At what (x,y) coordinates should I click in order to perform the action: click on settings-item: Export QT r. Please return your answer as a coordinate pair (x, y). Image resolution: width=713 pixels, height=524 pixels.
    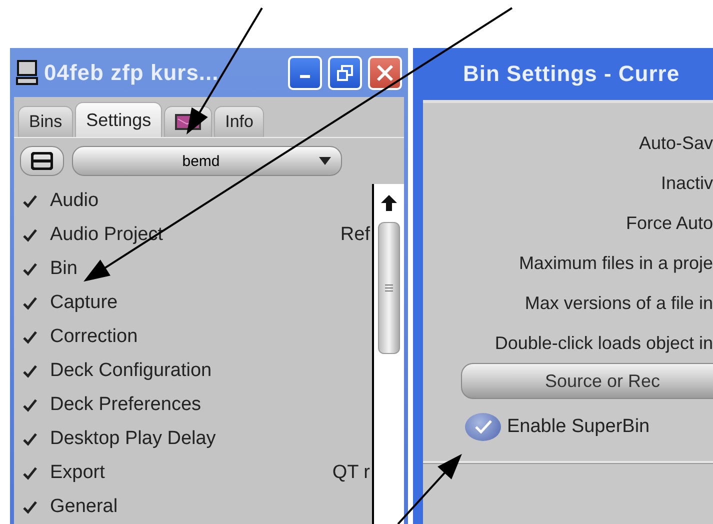
    Looking at the image, I should click on (197, 473).